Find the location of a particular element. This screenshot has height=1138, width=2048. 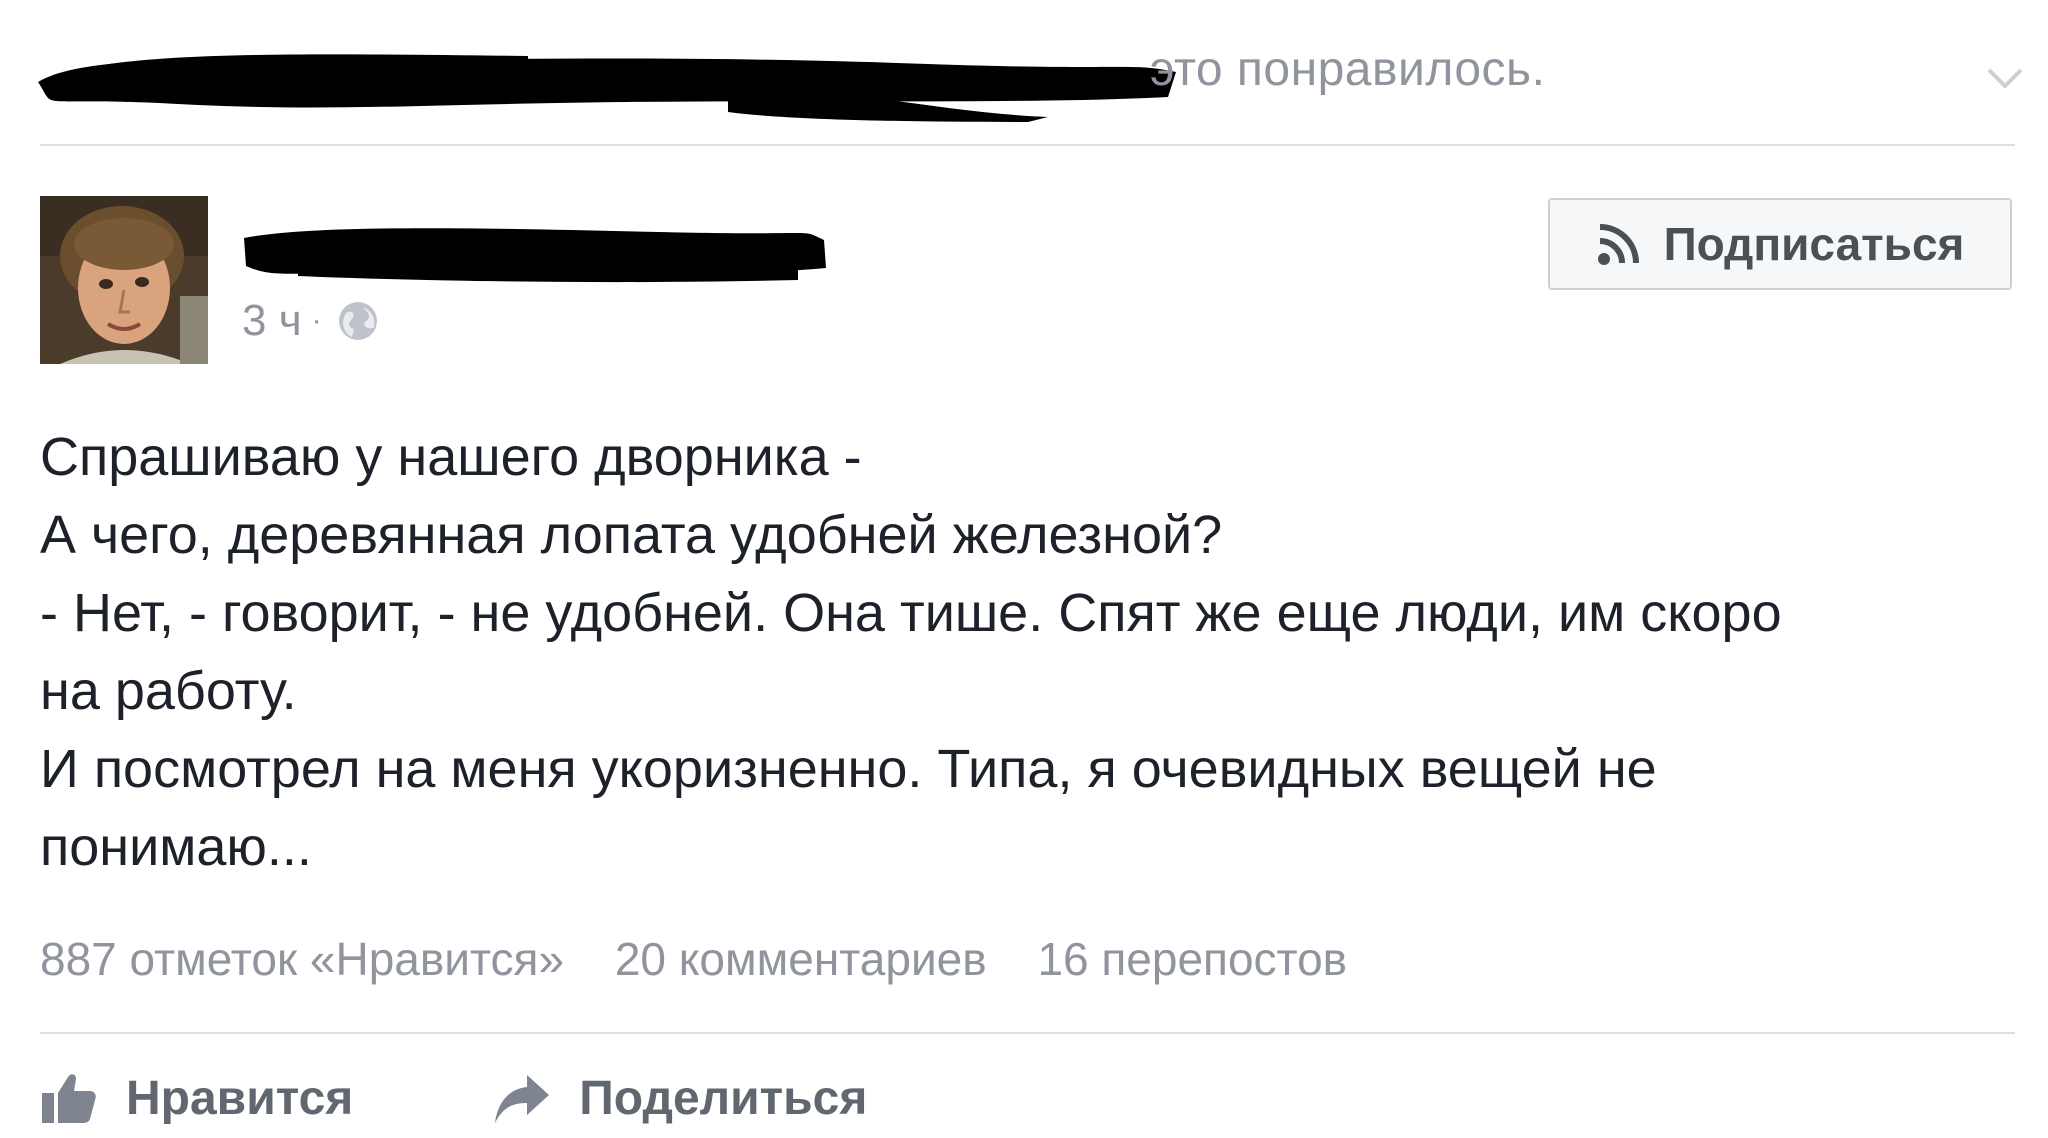

follow-button: Подписаться is located at coordinates (1780, 244).